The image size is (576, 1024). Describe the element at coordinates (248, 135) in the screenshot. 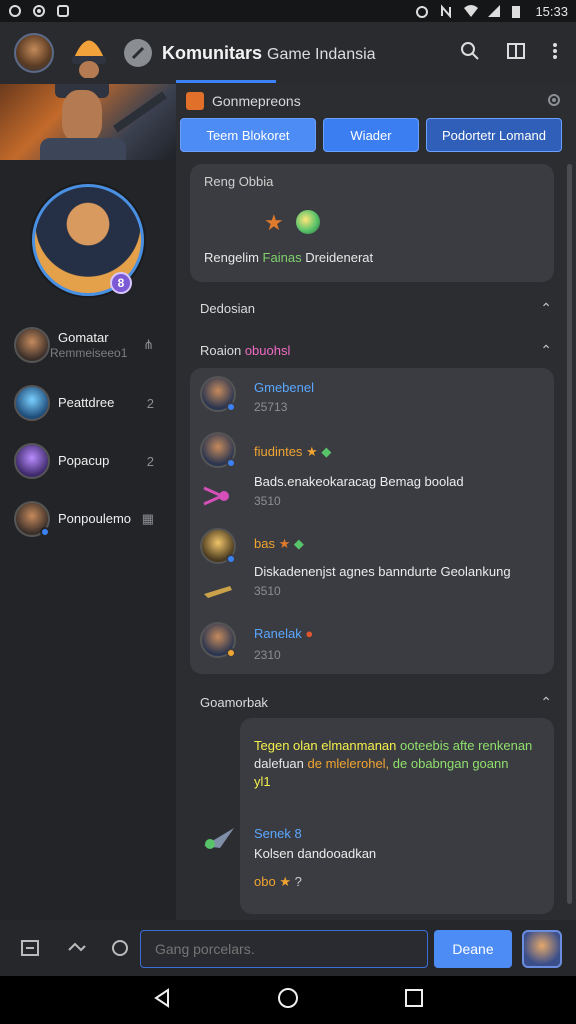

I see `tab-team: Teem Blokoret` at that location.